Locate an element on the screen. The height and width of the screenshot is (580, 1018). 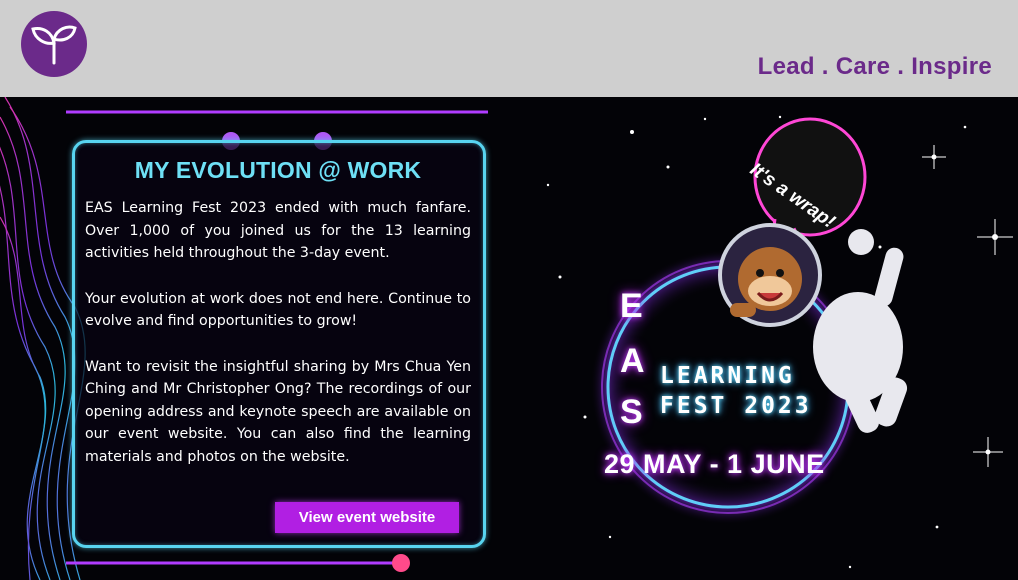
event-dates: 29 MAY - 1 JUNE is located at coordinates (714, 464).